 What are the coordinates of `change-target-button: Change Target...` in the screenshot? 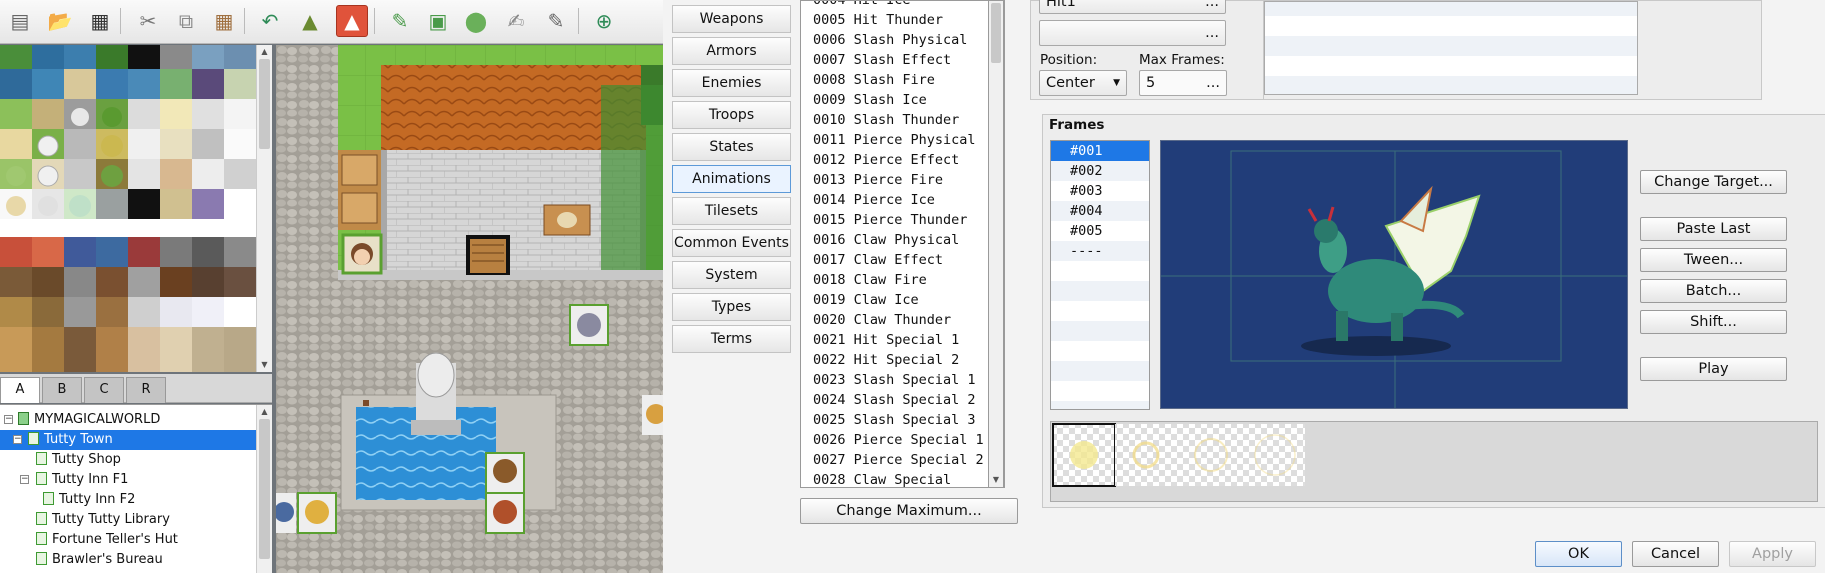 It's located at (1713, 182).